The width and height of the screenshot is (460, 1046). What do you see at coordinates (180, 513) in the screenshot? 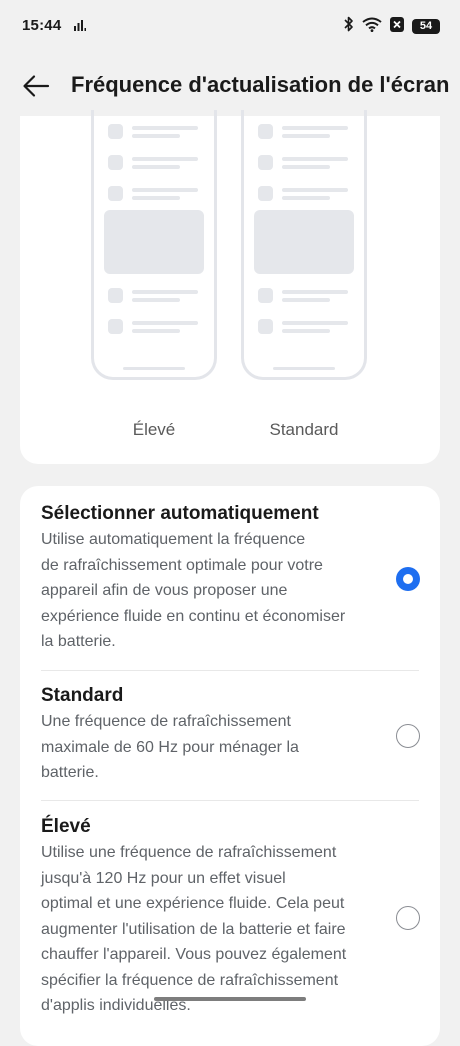
I see `option-auto-title: Sélectionner automatiquement` at bounding box center [180, 513].